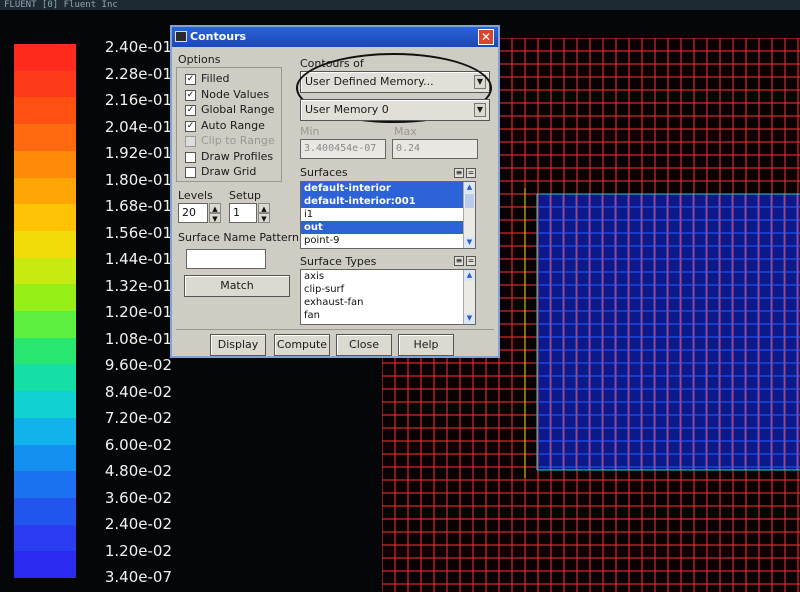 The width and height of the screenshot is (800, 592). Describe the element at coordinates (237, 286) in the screenshot. I see `match-button: Match` at that location.